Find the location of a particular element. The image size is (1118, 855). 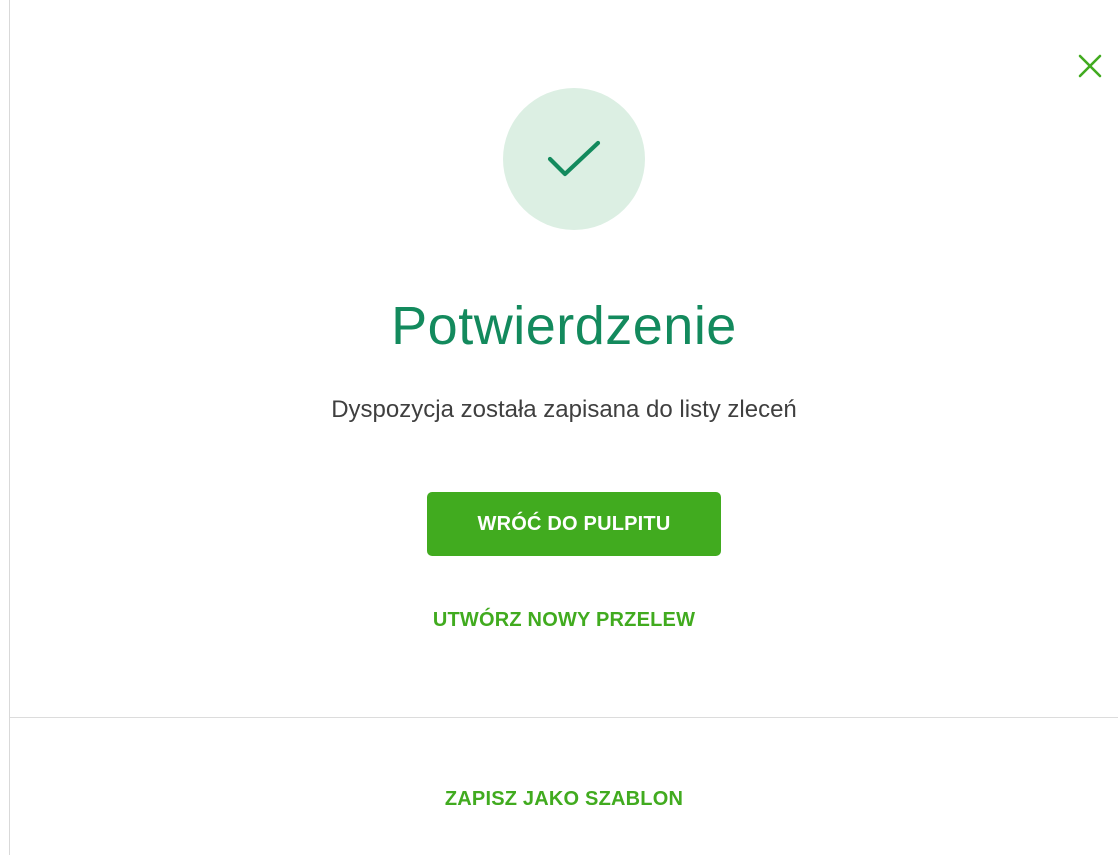

close-icon is located at coordinates (1090, 66).